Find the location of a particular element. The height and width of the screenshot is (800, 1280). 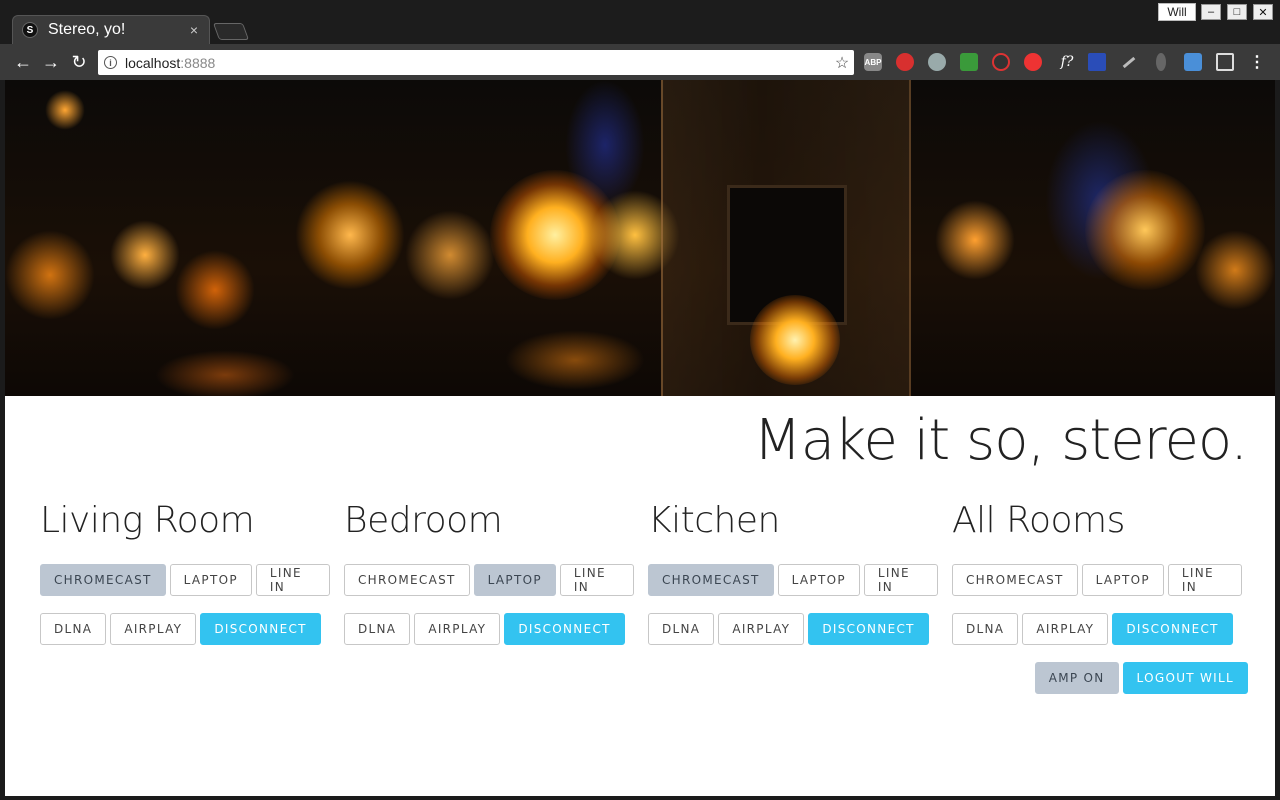

profile-button: Will is located at coordinates (1177, 12).